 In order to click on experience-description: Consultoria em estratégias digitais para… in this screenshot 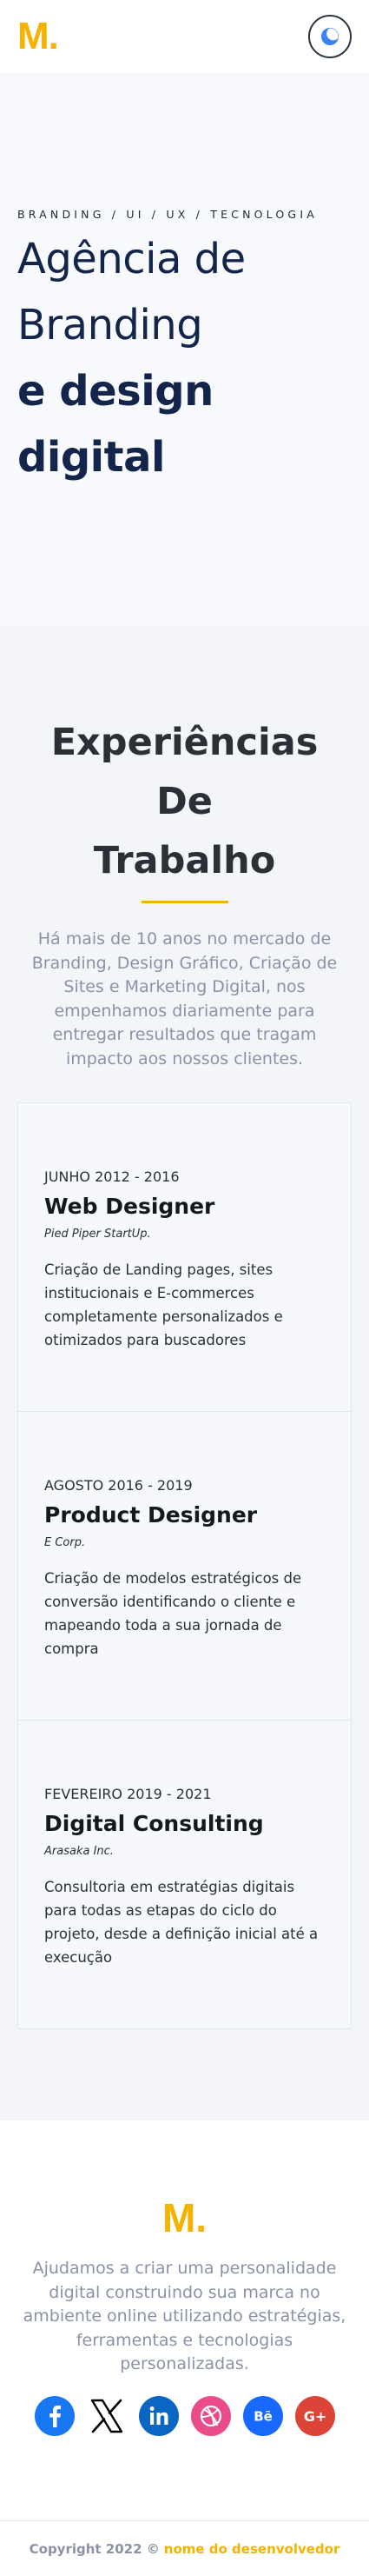, I will do `click(181, 1922)`.